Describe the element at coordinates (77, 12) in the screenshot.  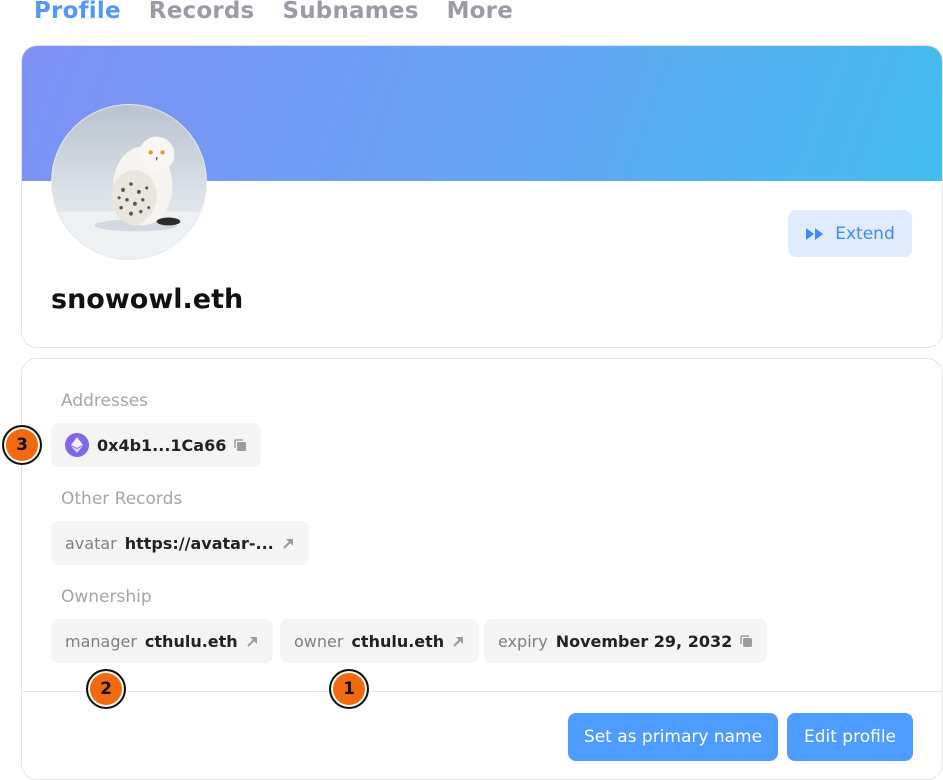
I see `tab-profile: Profile` at that location.